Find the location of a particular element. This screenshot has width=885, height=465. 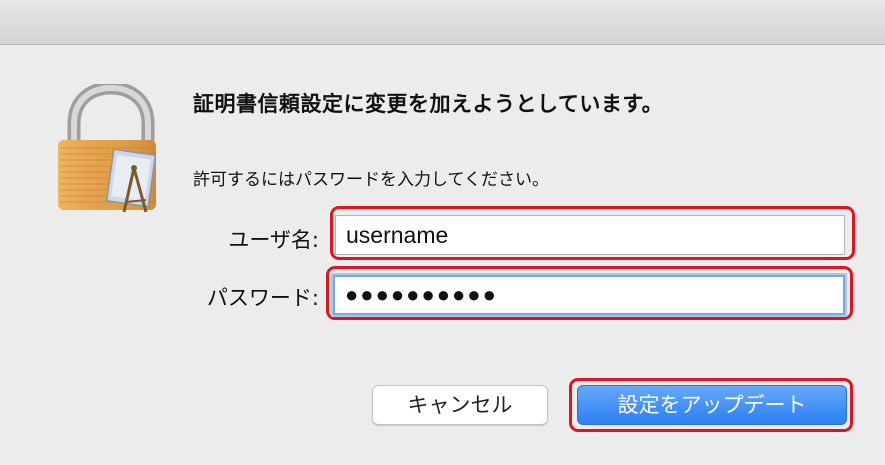

cancel-button: キャンセル is located at coordinates (460, 405).